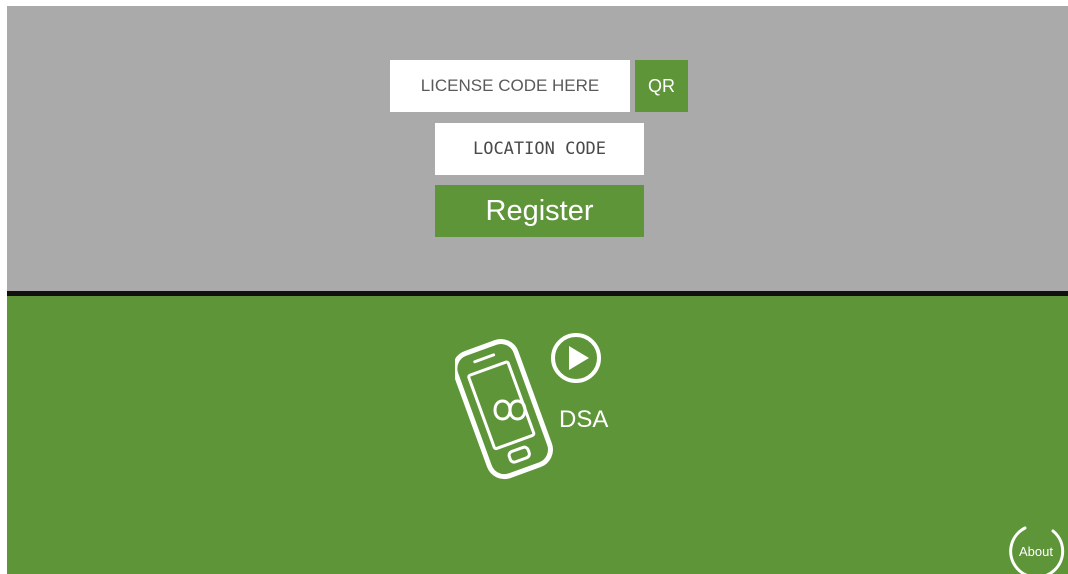 This screenshot has height=574, width=1068. I want to click on about-button: About, so click(1036, 548).